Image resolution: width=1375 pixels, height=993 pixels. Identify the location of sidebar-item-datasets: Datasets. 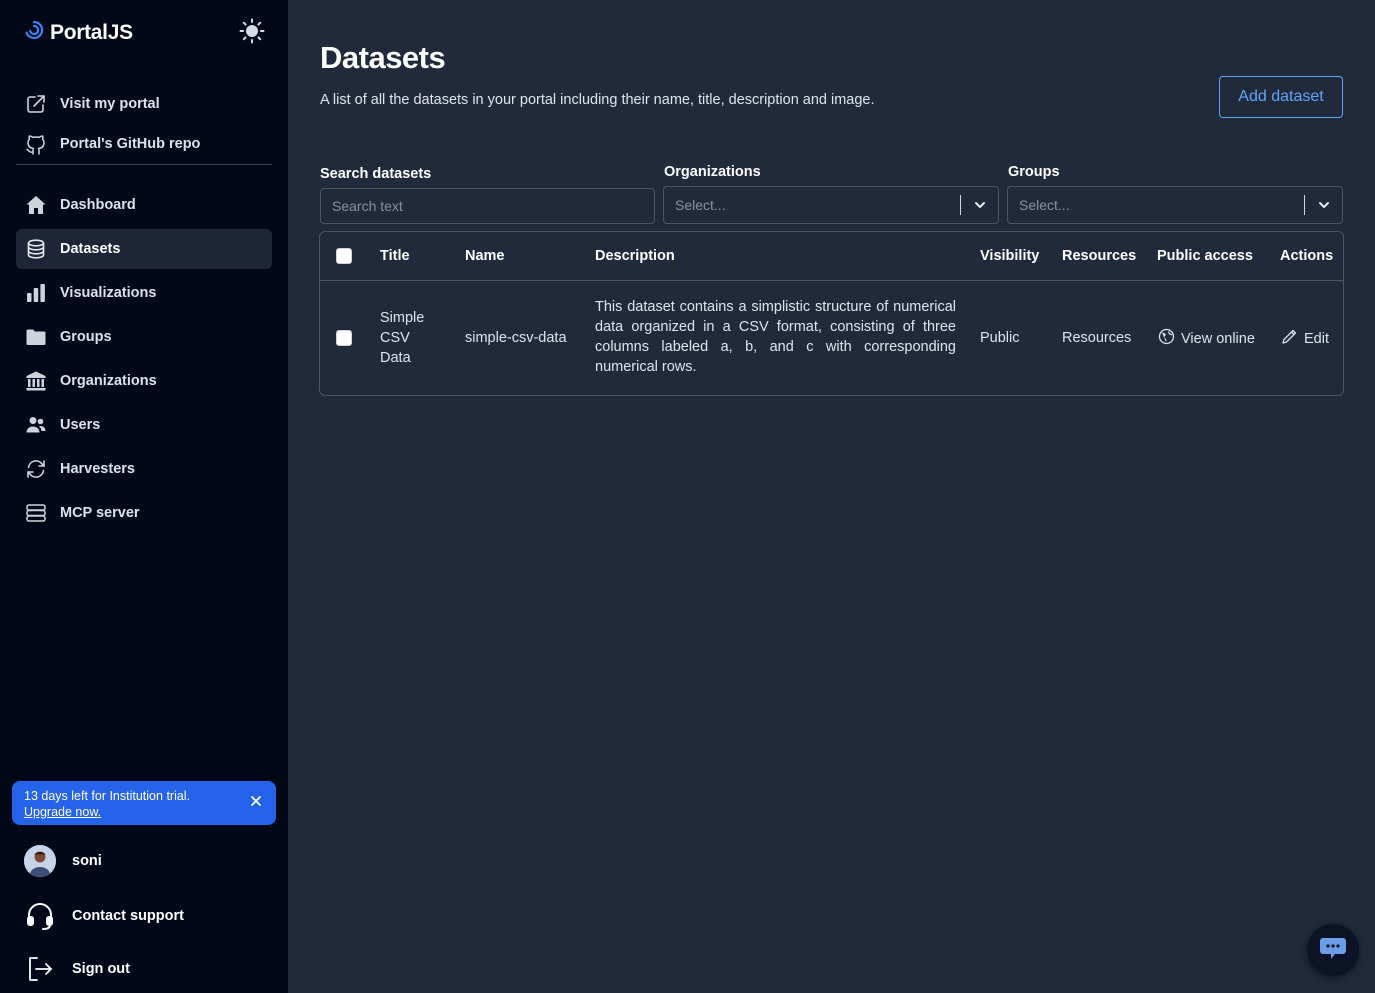
(144, 249).